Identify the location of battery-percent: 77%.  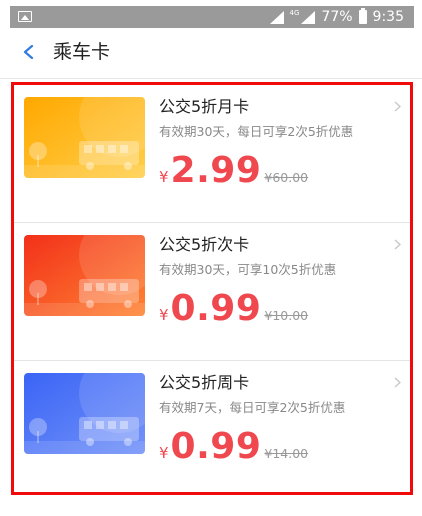
(337, 17).